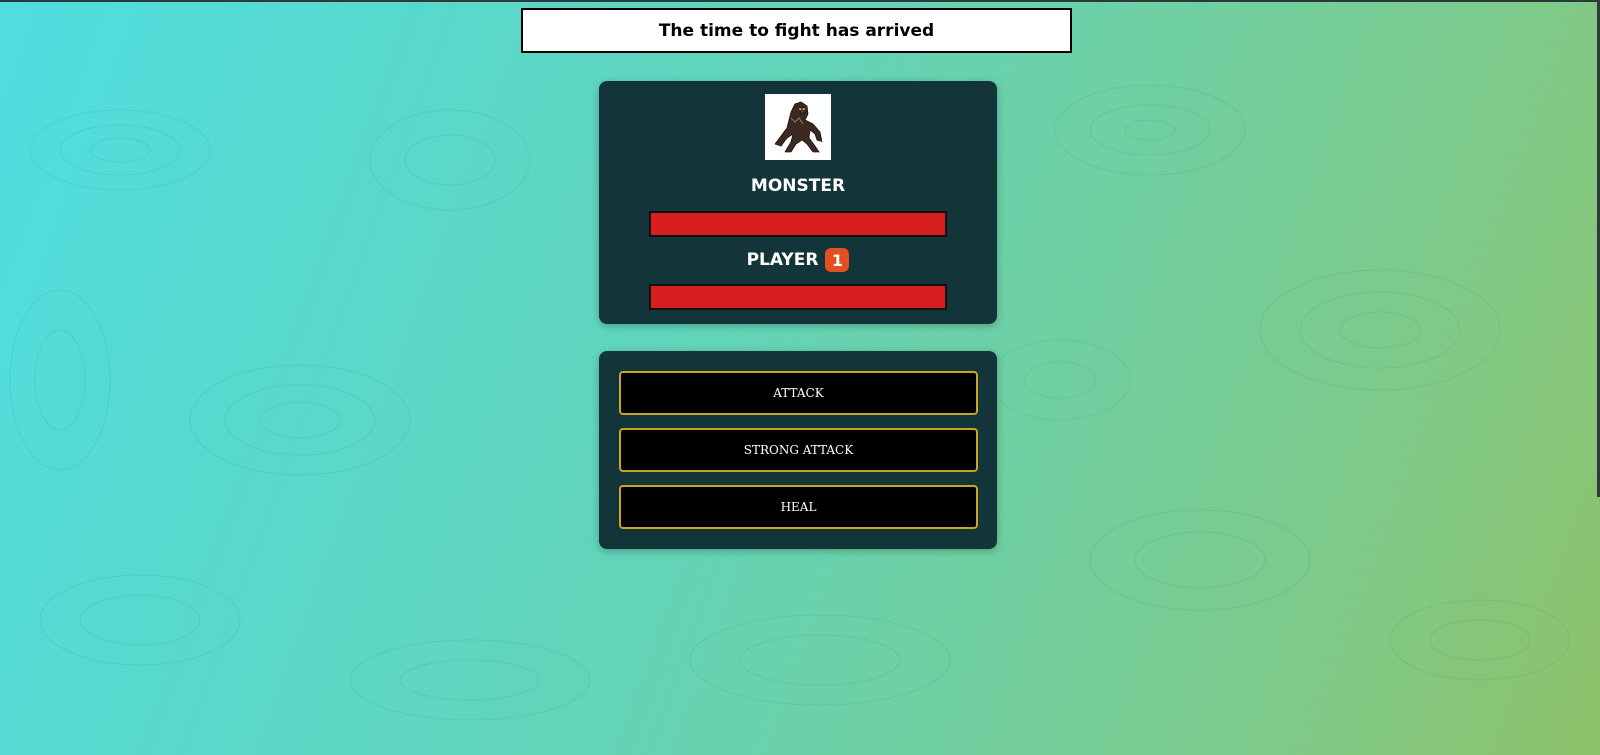  I want to click on attack-button: ATTACK, so click(798, 393).